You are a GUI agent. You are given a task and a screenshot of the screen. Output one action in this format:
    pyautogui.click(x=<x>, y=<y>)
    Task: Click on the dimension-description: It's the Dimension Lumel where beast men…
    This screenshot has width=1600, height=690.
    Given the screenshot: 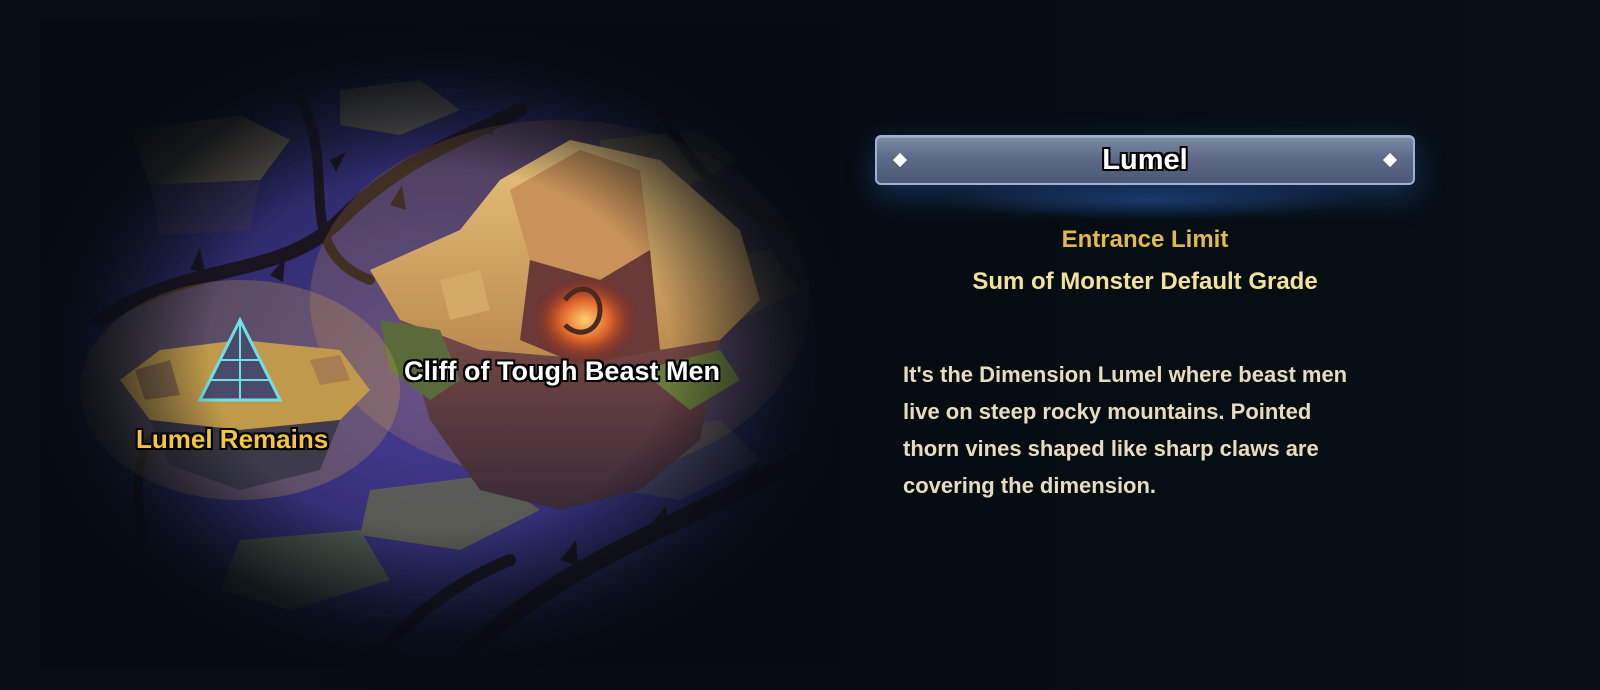 What is the action you would take?
    pyautogui.click(x=1125, y=430)
    